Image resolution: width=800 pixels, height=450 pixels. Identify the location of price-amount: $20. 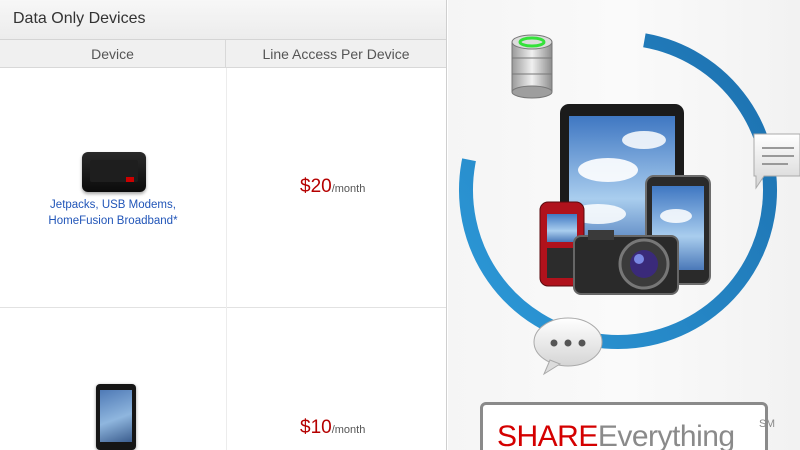
(316, 186).